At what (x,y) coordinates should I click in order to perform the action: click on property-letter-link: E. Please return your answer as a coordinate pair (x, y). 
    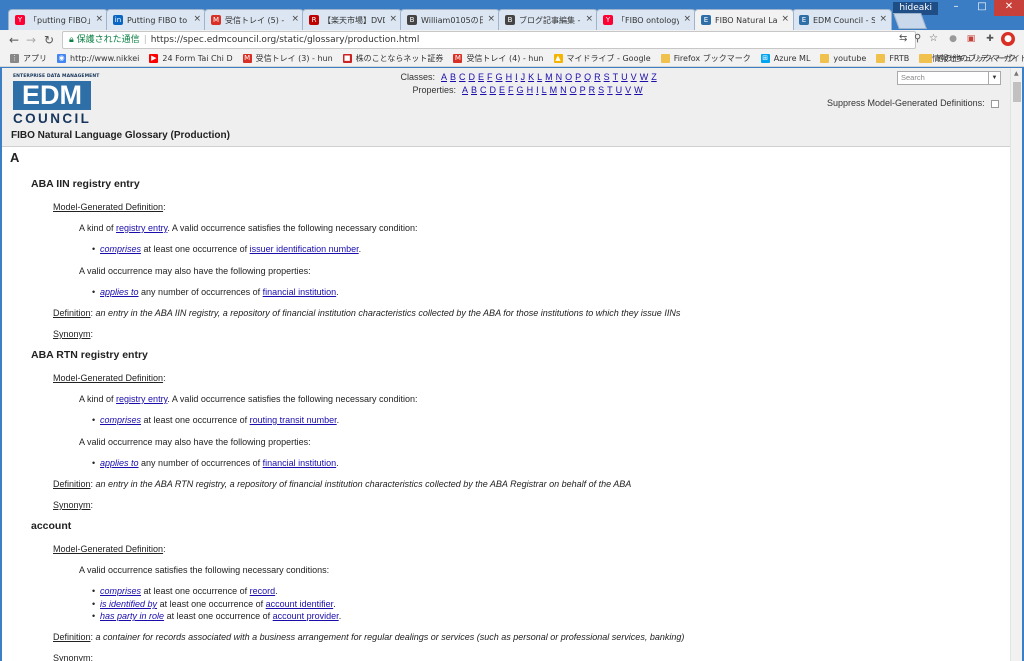
    Looking at the image, I should click on (502, 90).